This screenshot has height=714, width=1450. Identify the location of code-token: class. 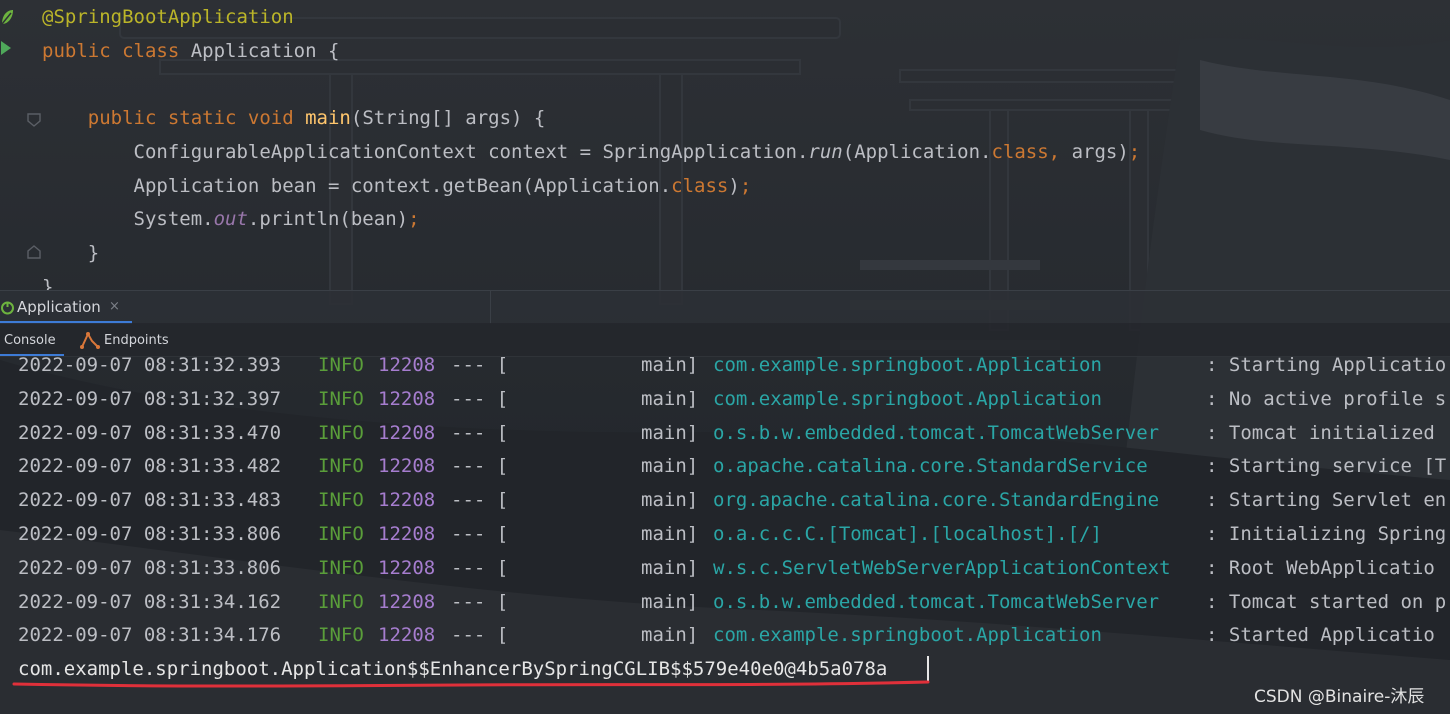
(1020, 151).